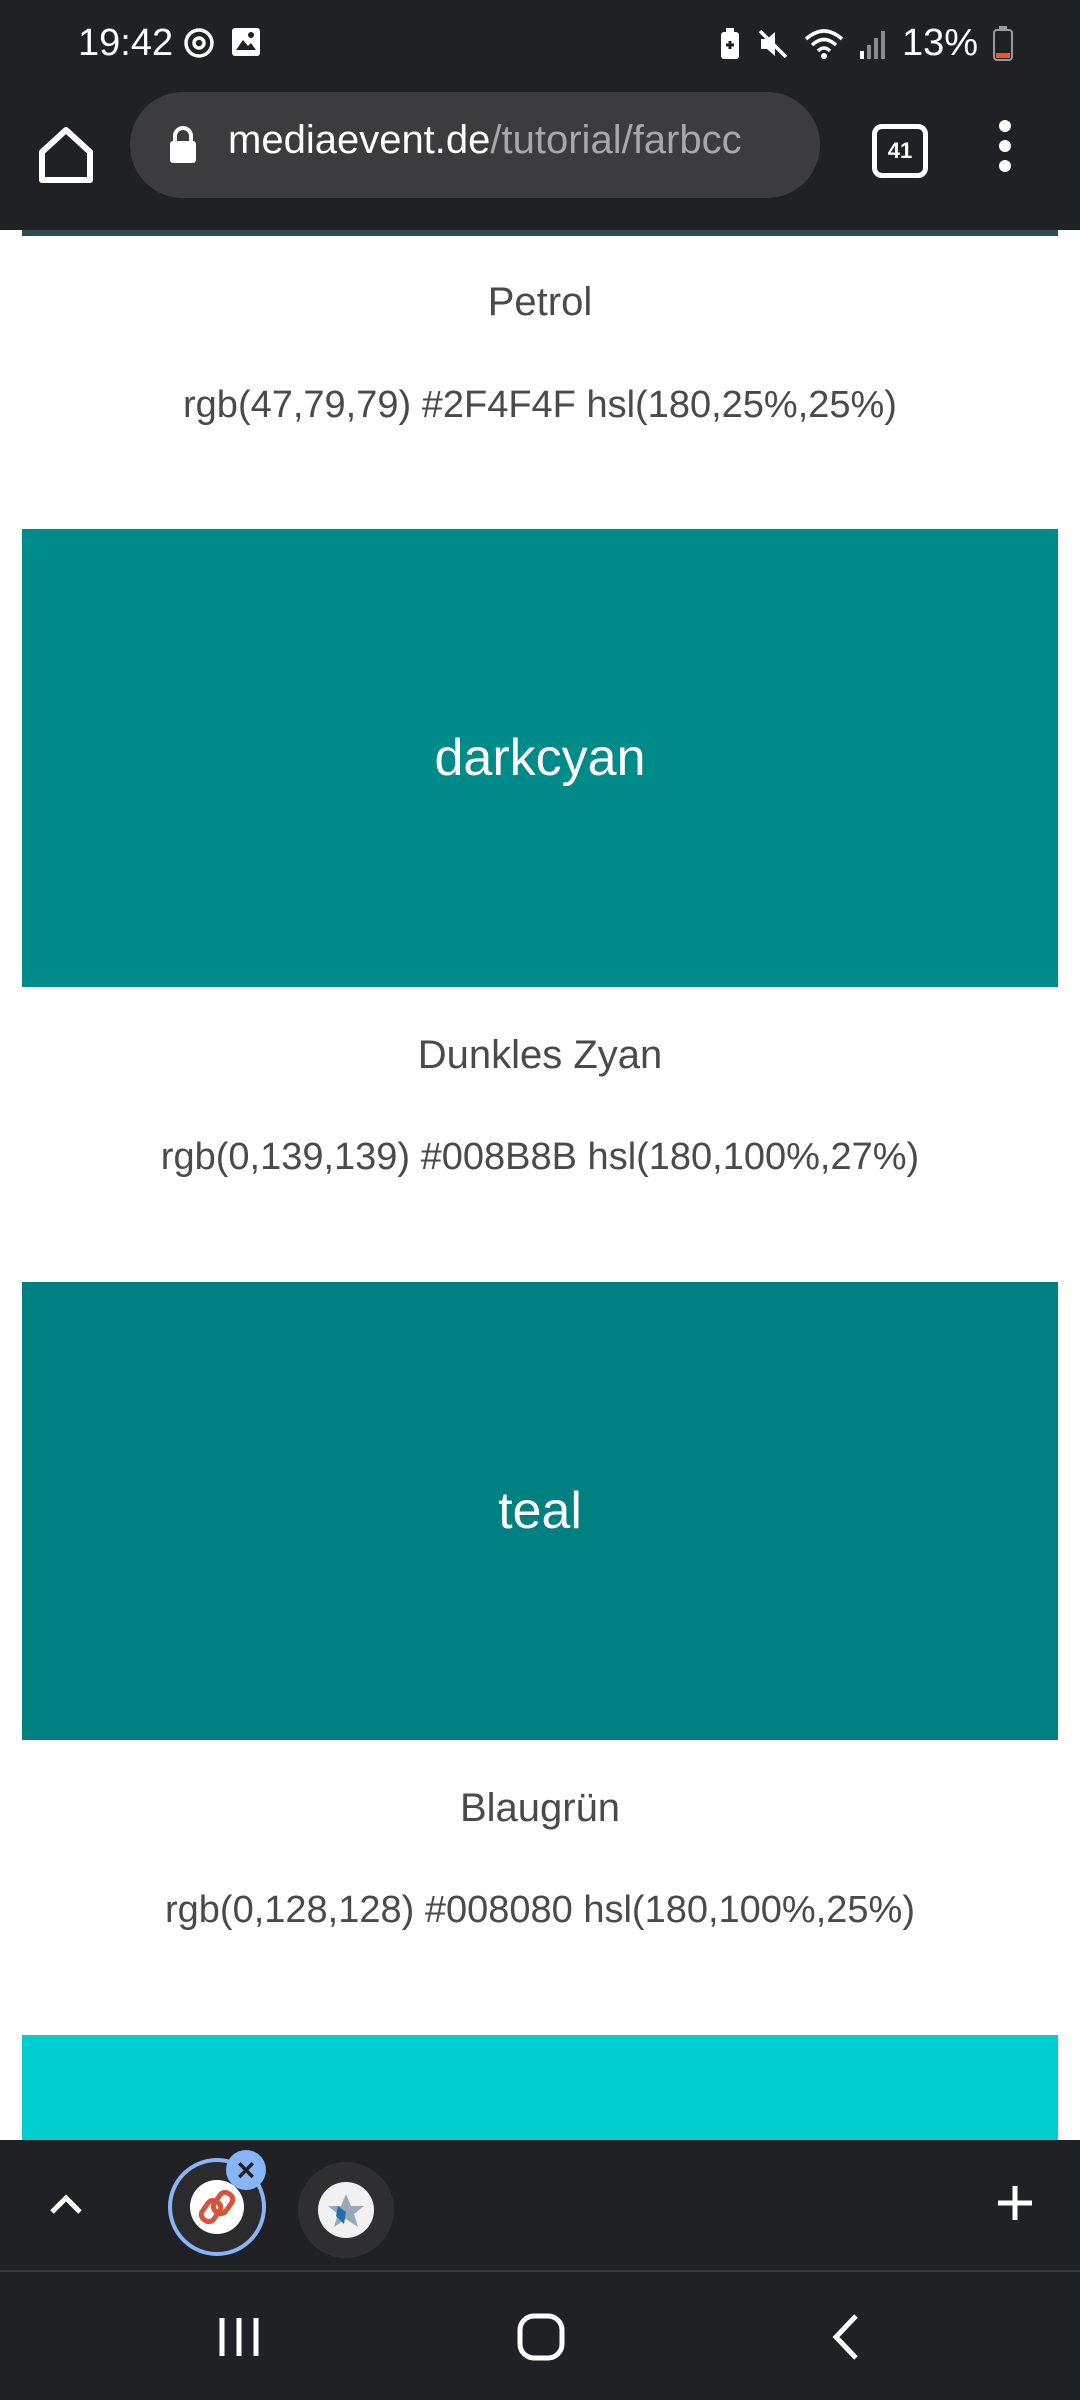  Describe the element at coordinates (359, 140) in the screenshot. I see `url-host: mediaevent.de` at that location.